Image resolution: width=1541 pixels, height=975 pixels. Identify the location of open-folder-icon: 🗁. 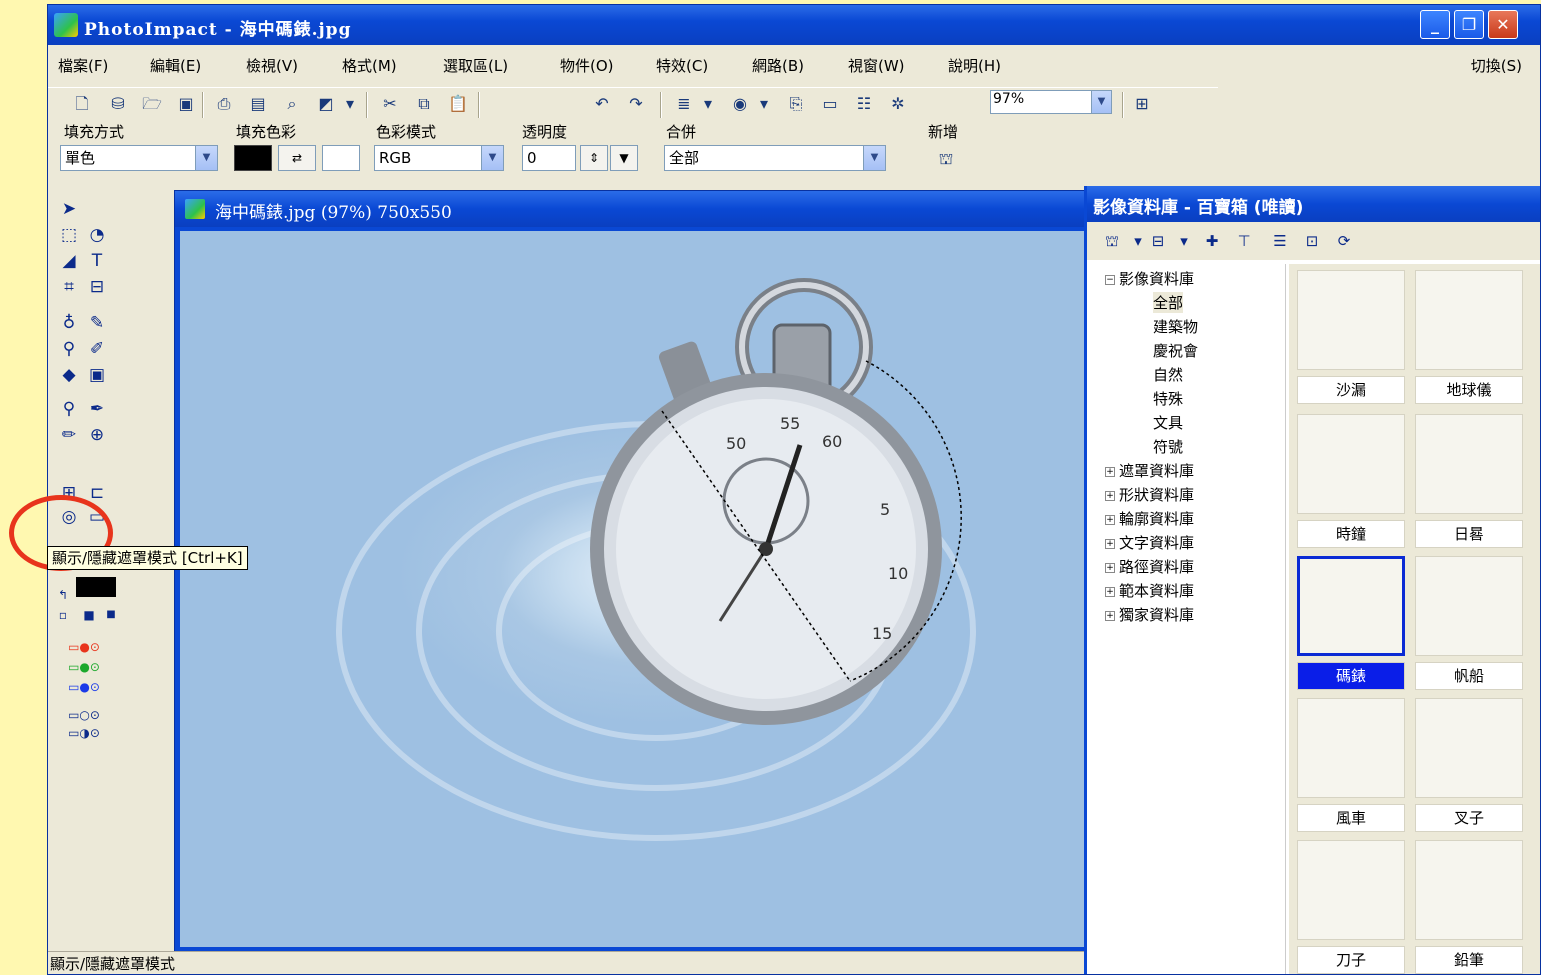
(152, 104).